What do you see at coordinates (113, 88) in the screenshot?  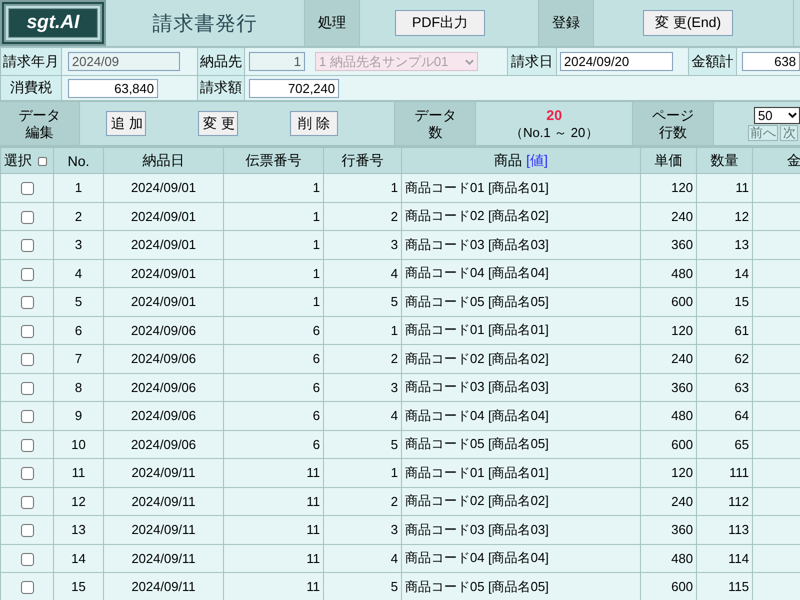 I see `input-field: 63,840` at bounding box center [113, 88].